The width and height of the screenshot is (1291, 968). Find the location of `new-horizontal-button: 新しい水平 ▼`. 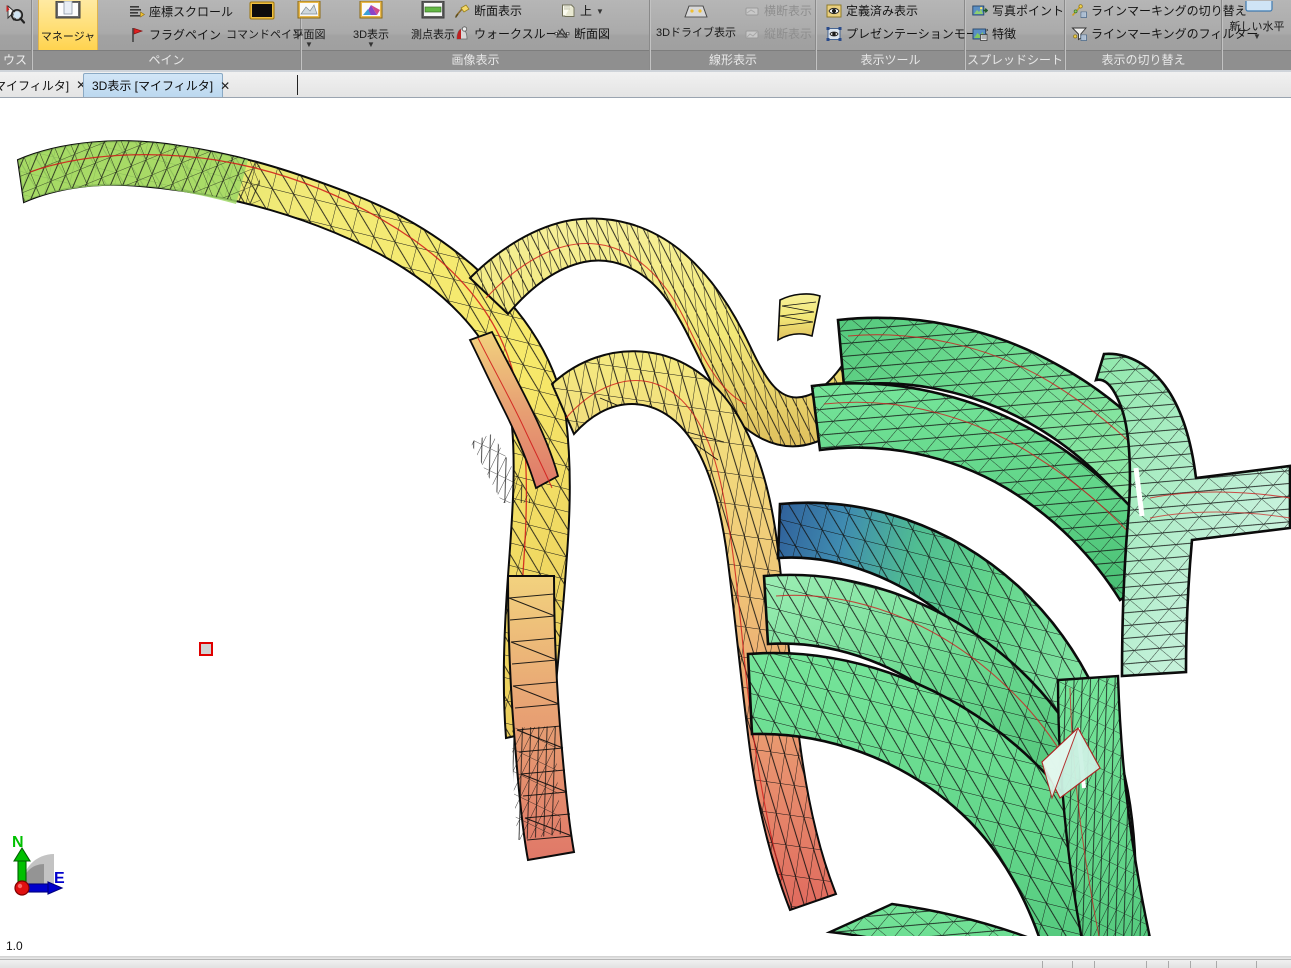

new-horizontal-button: 新しい水平 ▼ is located at coordinates (1255, 20).